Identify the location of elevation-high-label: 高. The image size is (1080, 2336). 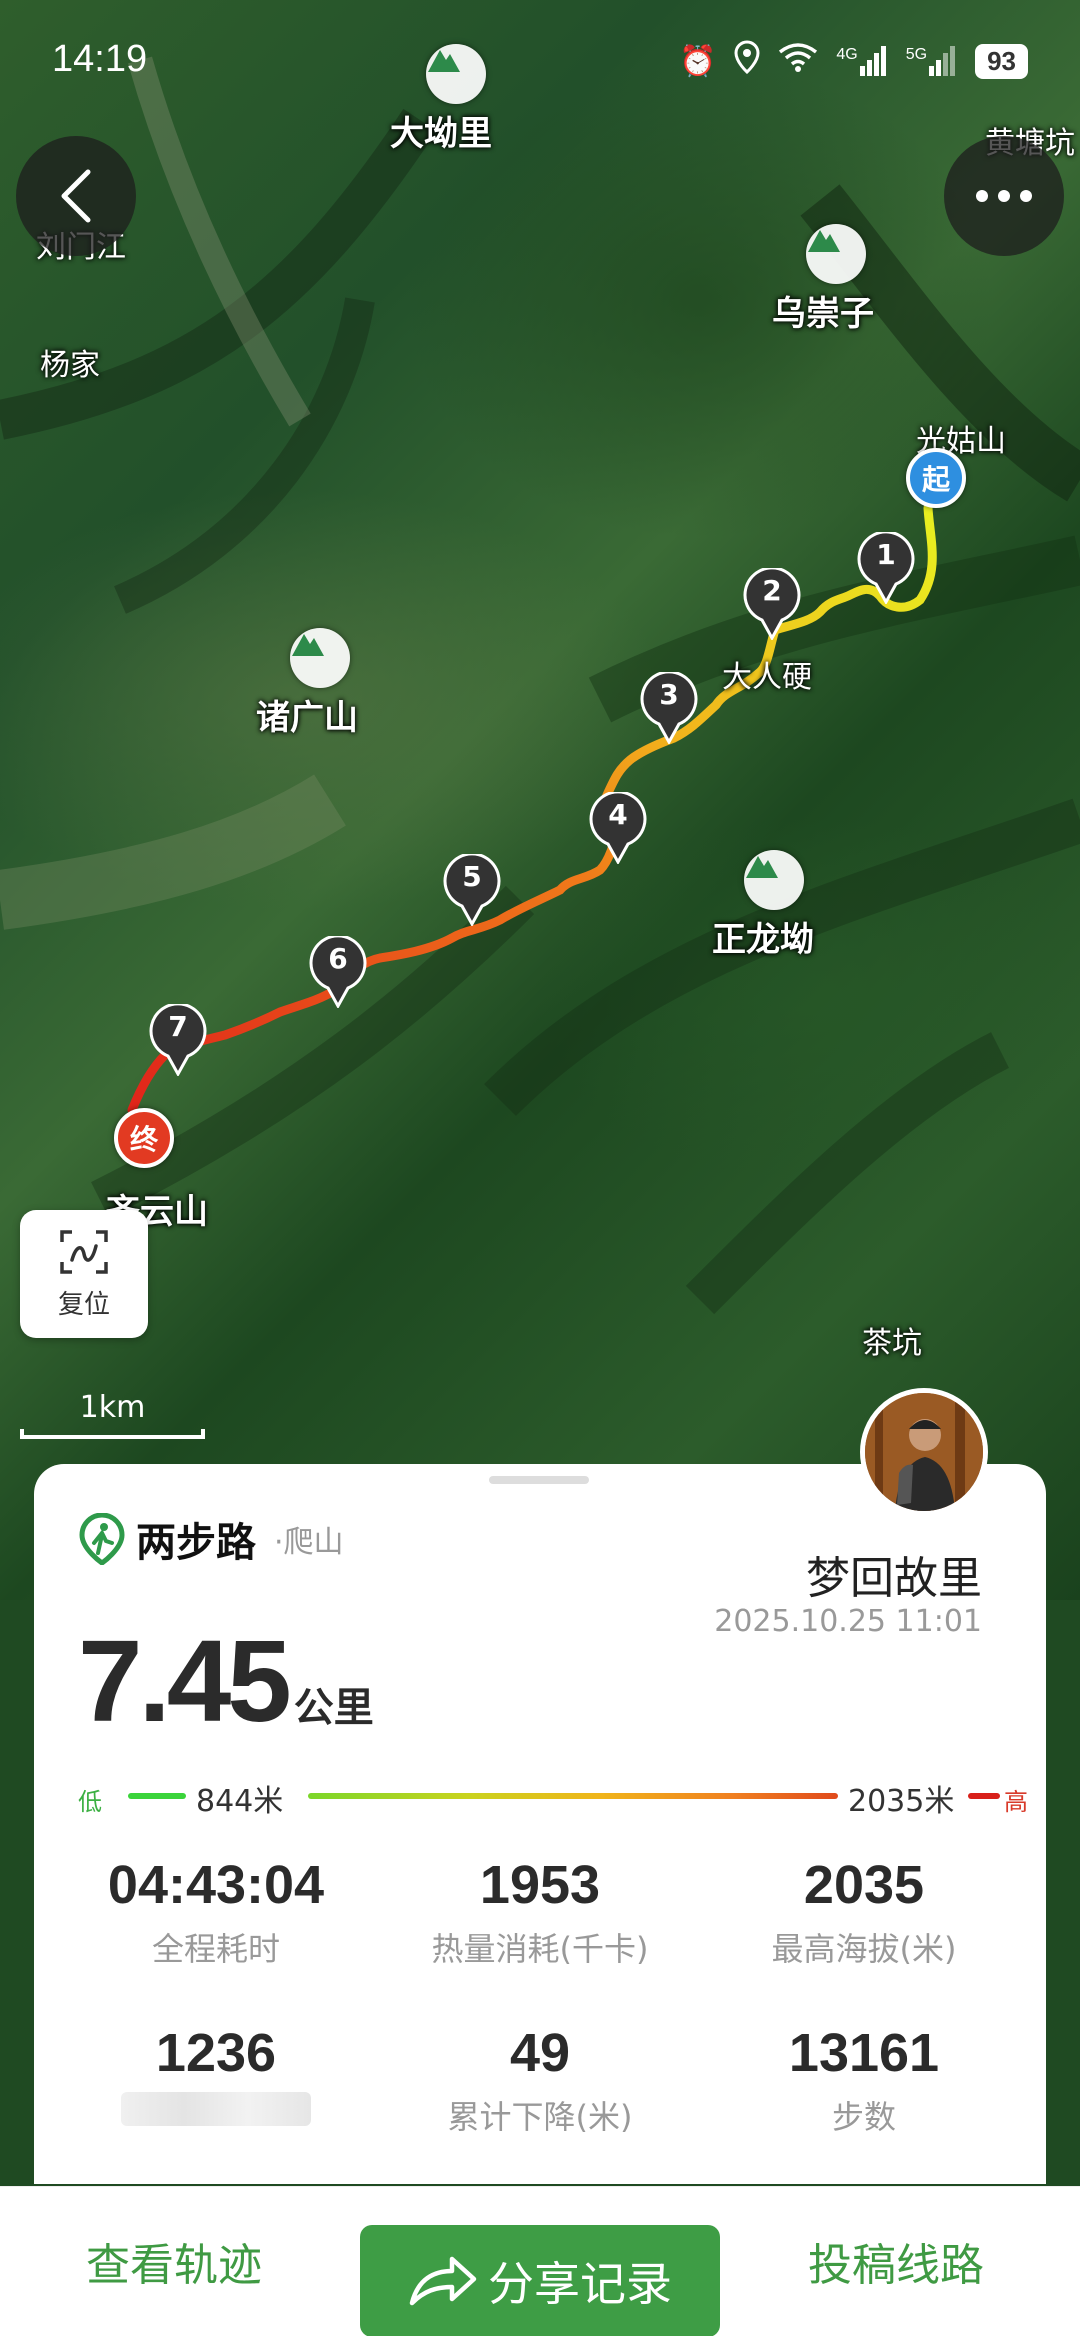
(1016, 1802).